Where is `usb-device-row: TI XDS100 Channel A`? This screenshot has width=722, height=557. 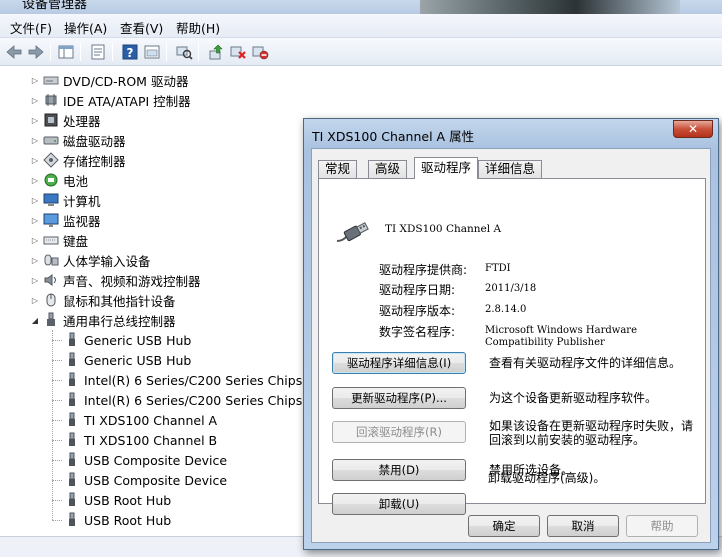 usb-device-row: TI XDS100 Channel A is located at coordinates (140, 420).